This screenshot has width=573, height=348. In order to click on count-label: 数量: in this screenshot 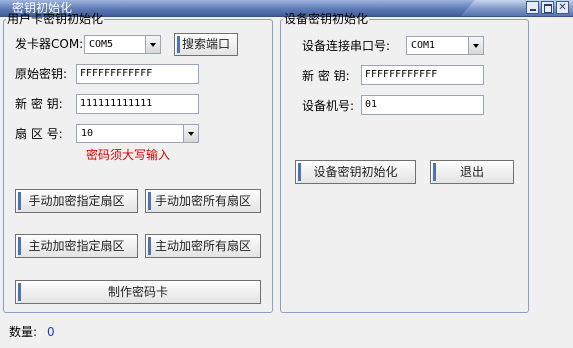, I will do `click(23, 332)`.